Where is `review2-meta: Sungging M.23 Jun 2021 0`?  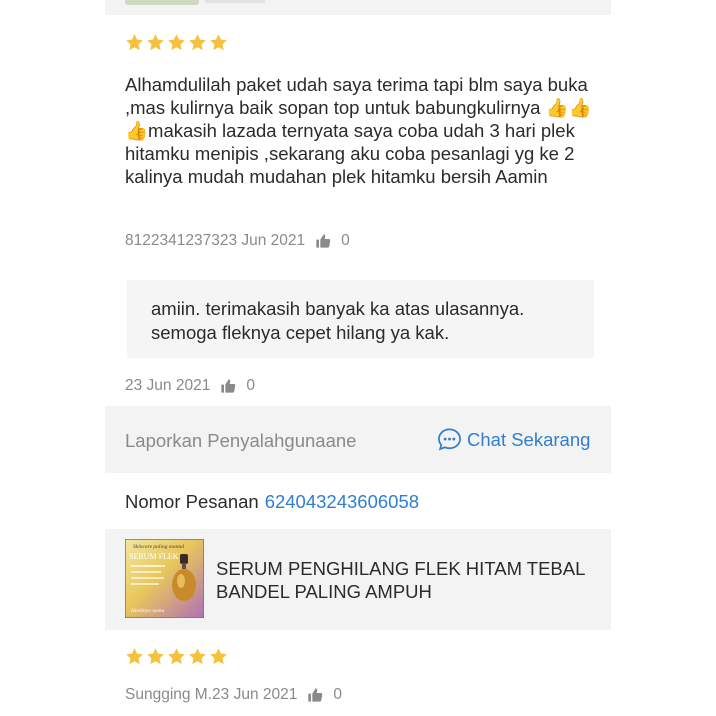
review2-meta: Sungging M.23 Jun 2021 0 is located at coordinates (233, 695).